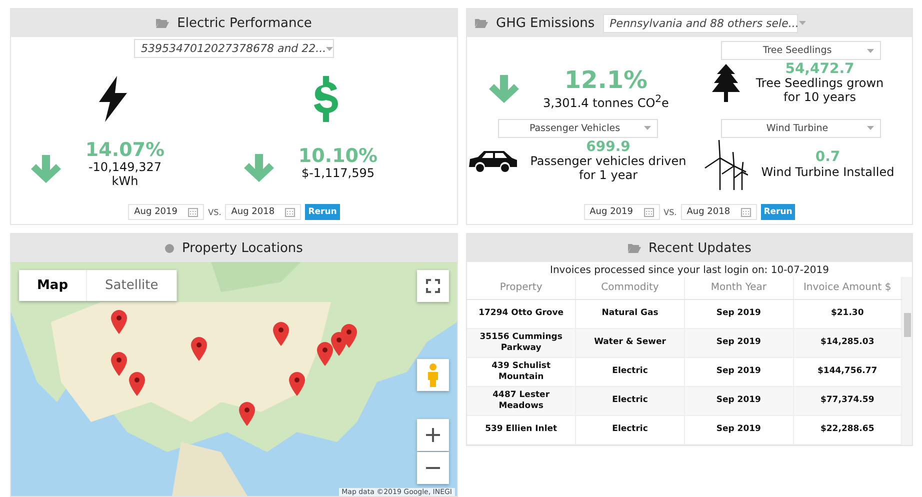 The height and width of the screenshot is (497, 922). Describe the element at coordinates (800, 50) in the screenshot. I see `equivalent-select: Tree Seedlings` at that location.